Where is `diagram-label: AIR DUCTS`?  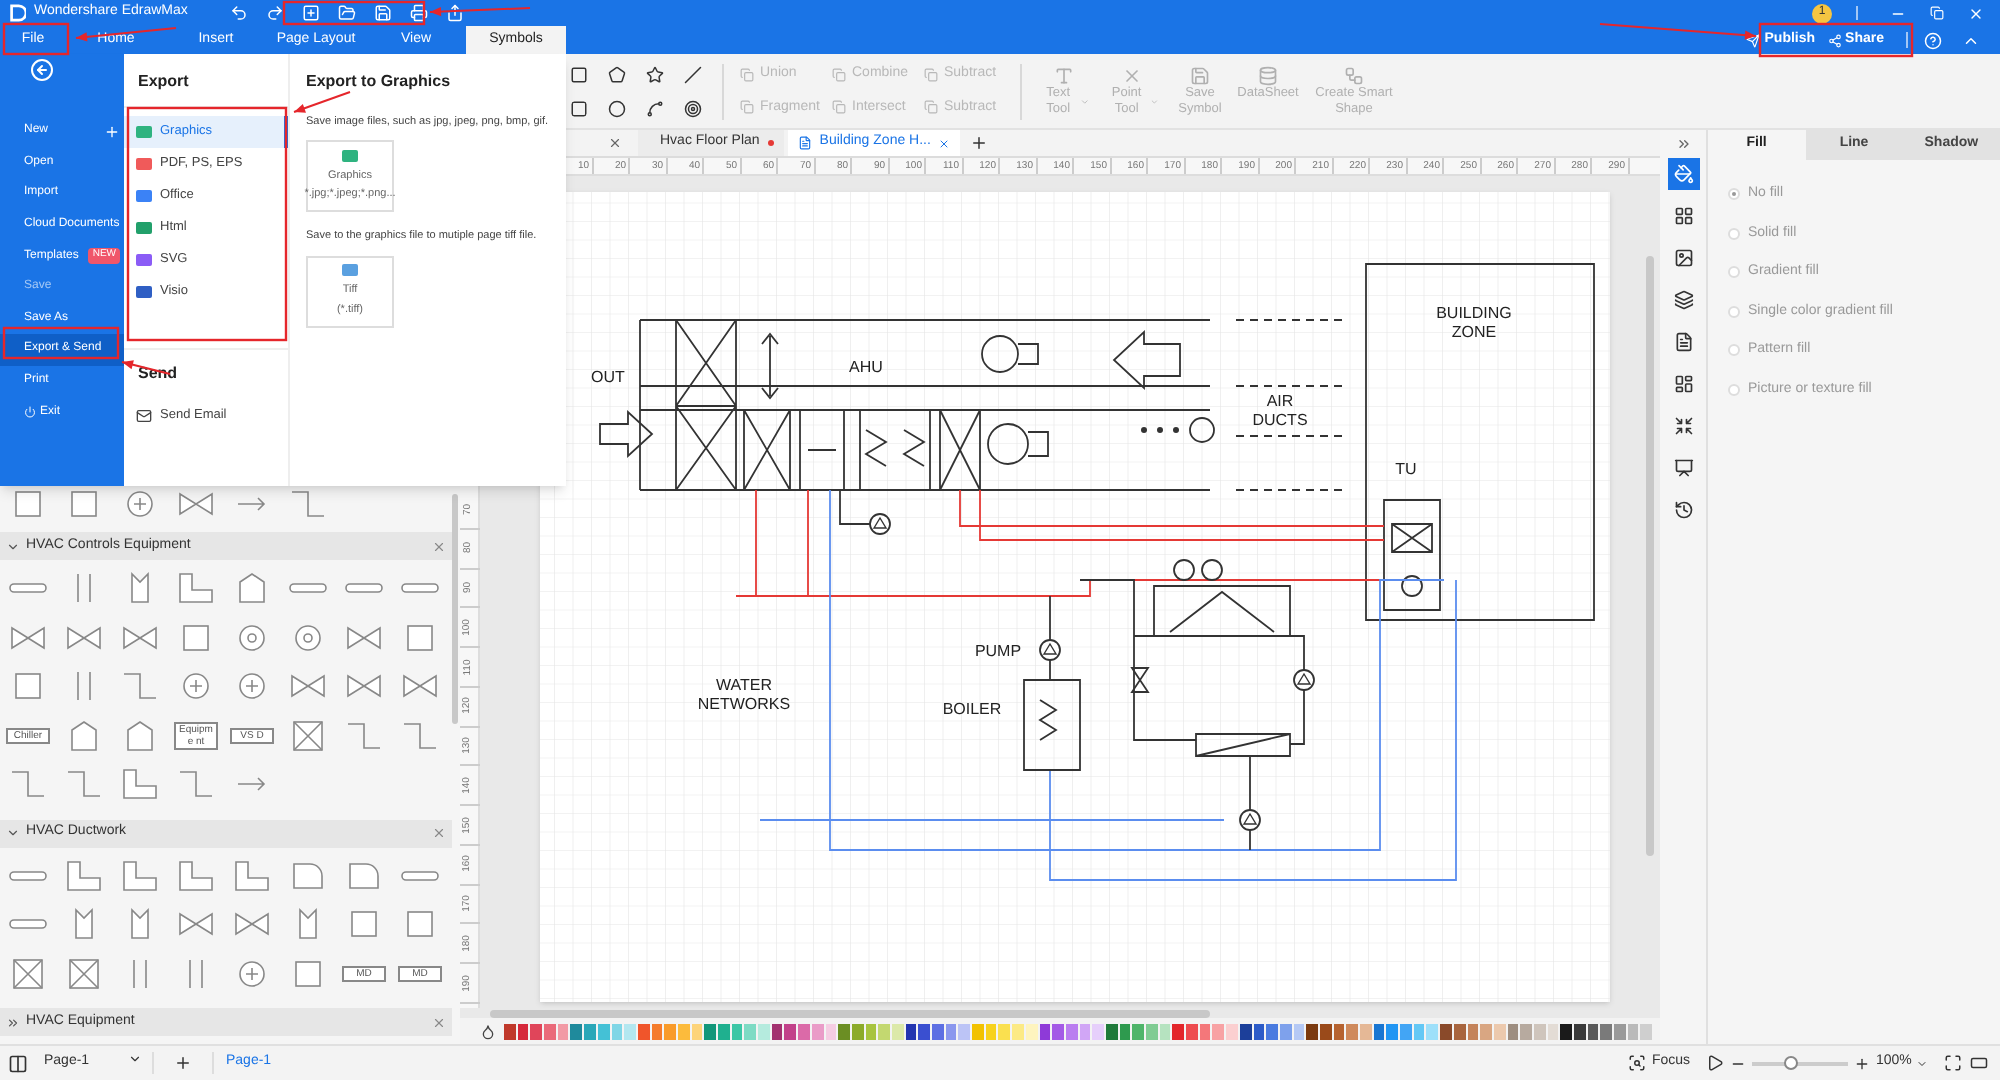 diagram-label: AIR DUCTS is located at coordinates (1280, 410).